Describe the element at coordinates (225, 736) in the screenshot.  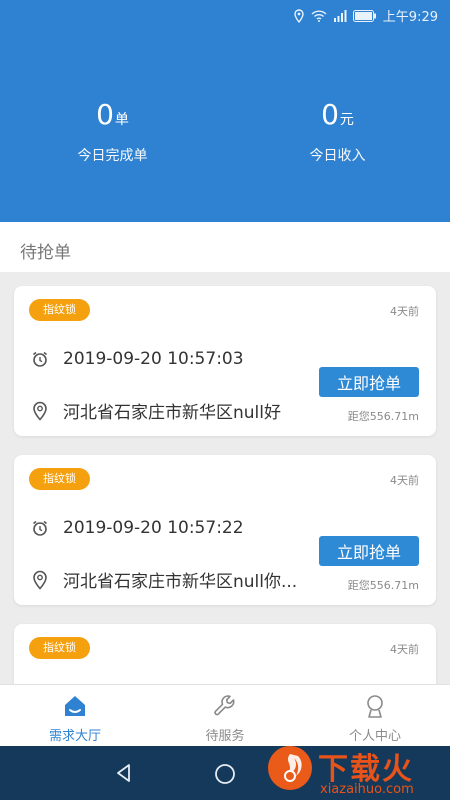
I see `tab-label: 待服务` at that location.